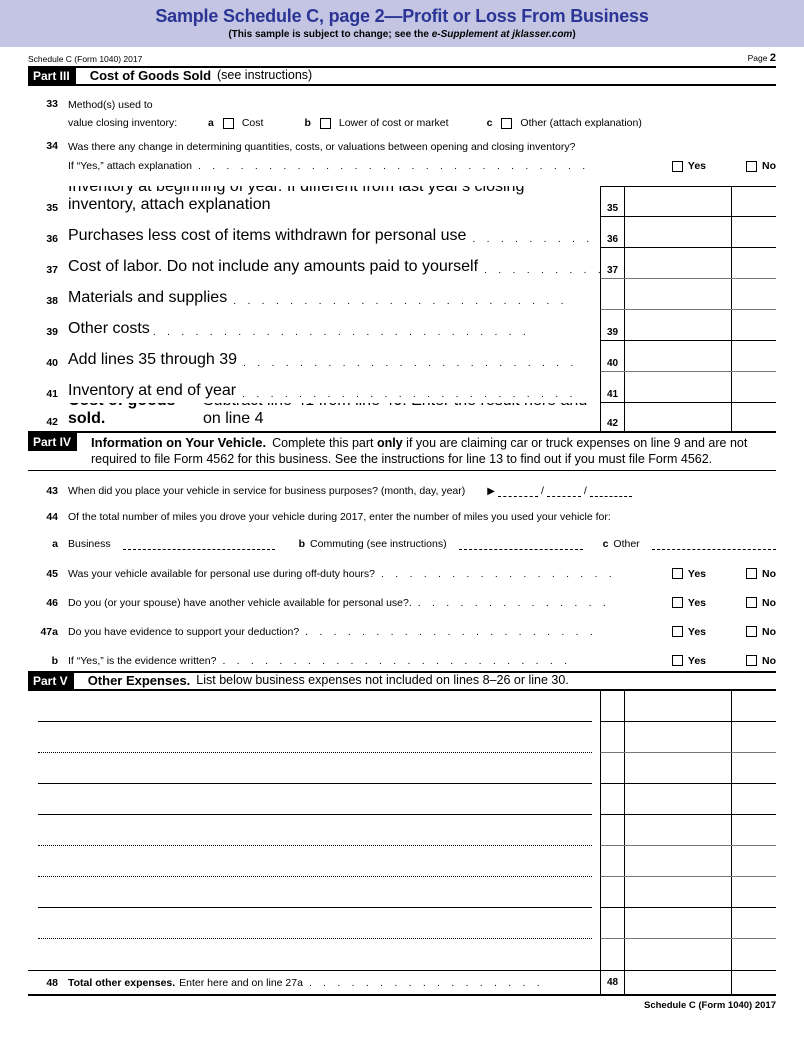 The height and width of the screenshot is (1051, 804). What do you see at coordinates (52, 146) in the screenshot?
I see `line-34-number: 34` at bounding box center [52, 146].